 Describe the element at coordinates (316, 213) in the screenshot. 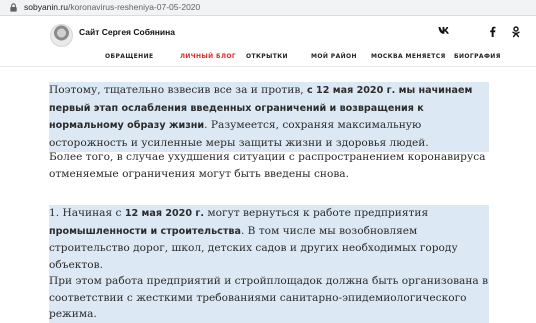

I see `paragraph-text: могут вернуться к работе предприятия` at that location.